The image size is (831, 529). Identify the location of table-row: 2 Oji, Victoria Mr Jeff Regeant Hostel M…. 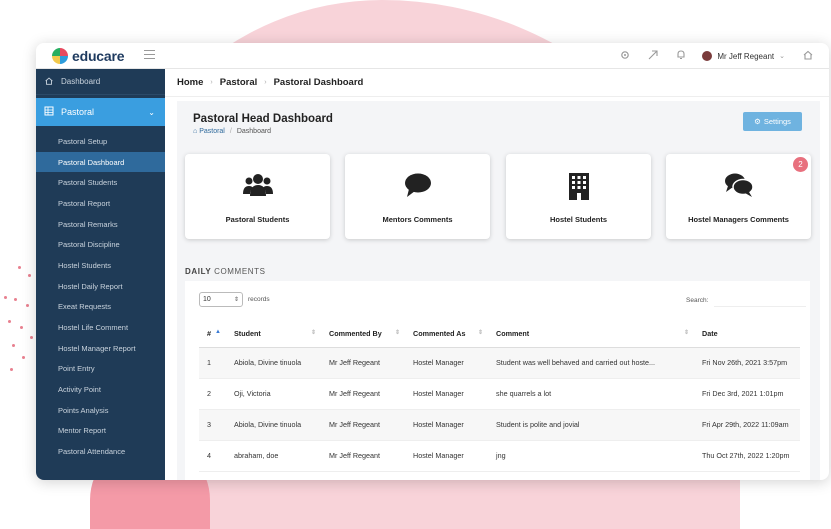
(499, 394).